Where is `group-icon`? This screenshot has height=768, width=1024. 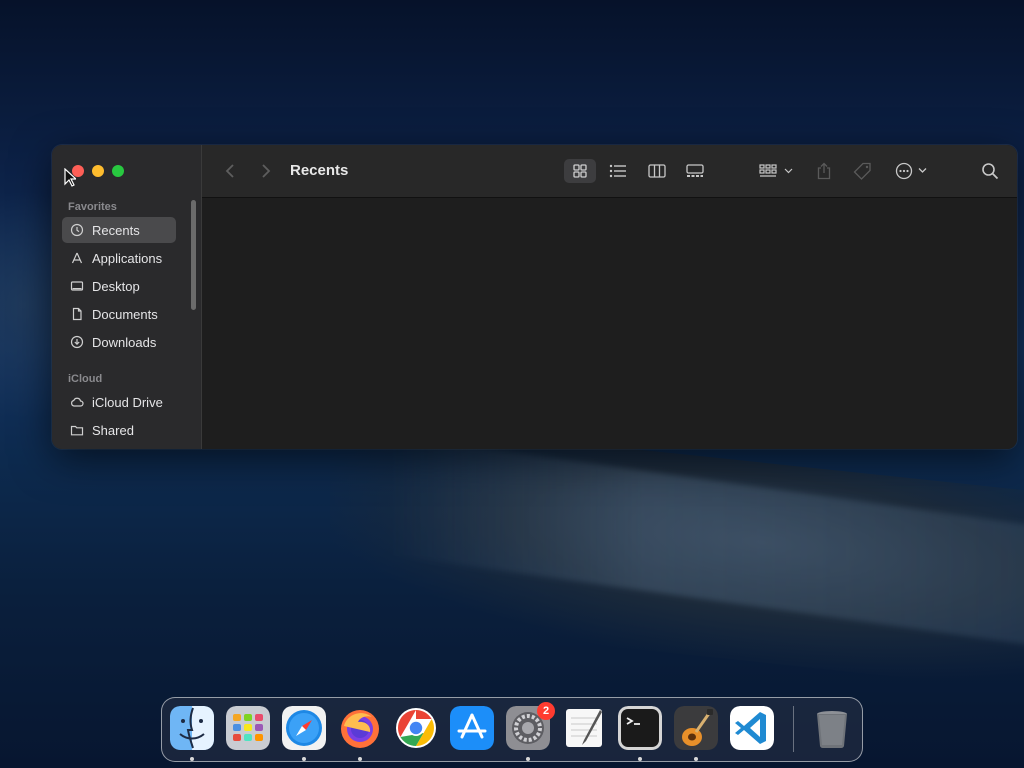 group-icon is located at coordinates (776, 170).